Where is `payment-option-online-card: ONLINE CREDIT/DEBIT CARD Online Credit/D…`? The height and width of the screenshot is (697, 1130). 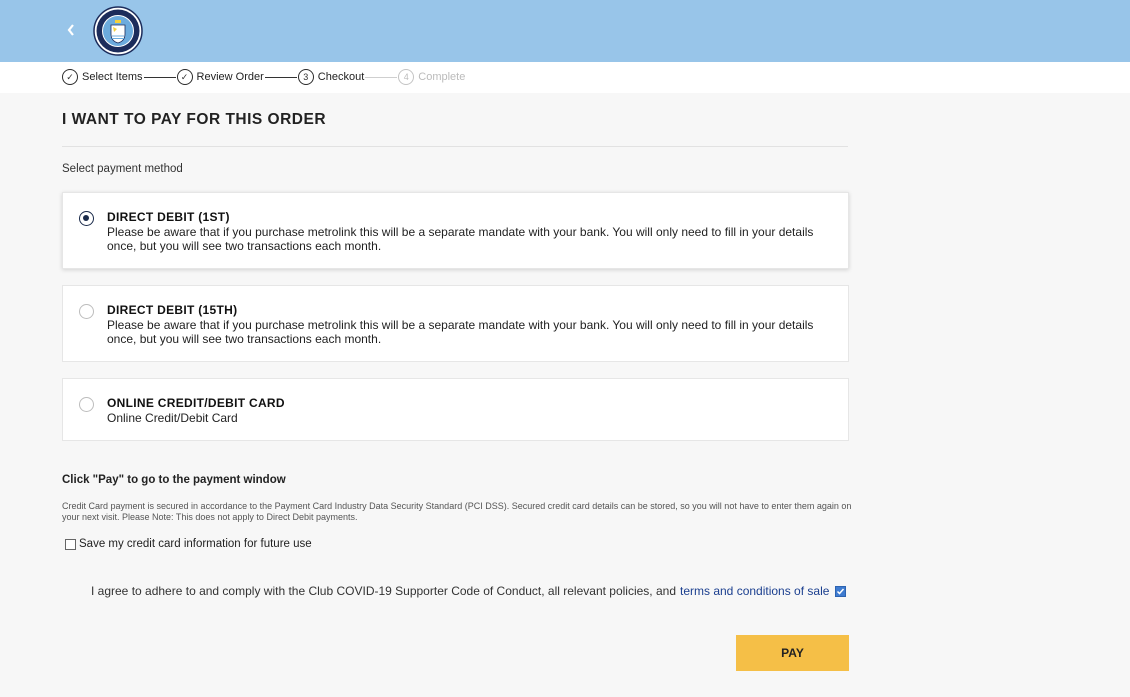 payment-option-online-card: ONLINE CREDIT/DEBIT CARD Online Credit/D… is located at coordinates (455, 409).